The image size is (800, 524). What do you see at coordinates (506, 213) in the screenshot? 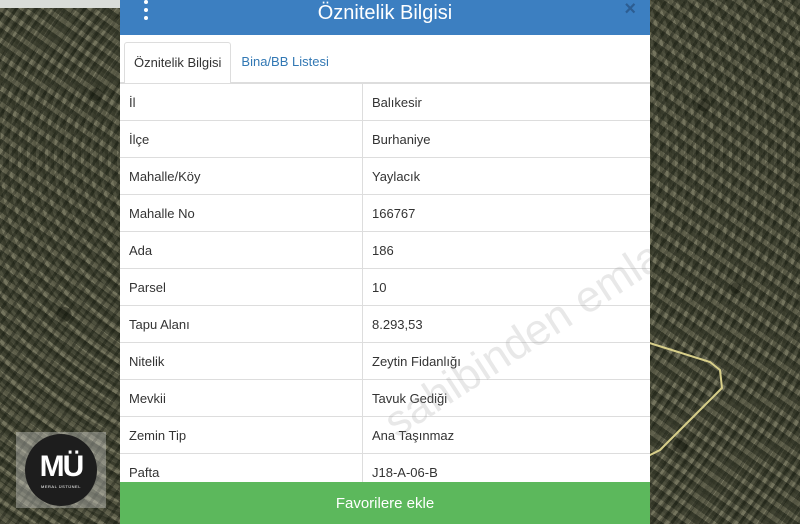
I see `attribute-value: 166767` at bounding box center [506, 213].